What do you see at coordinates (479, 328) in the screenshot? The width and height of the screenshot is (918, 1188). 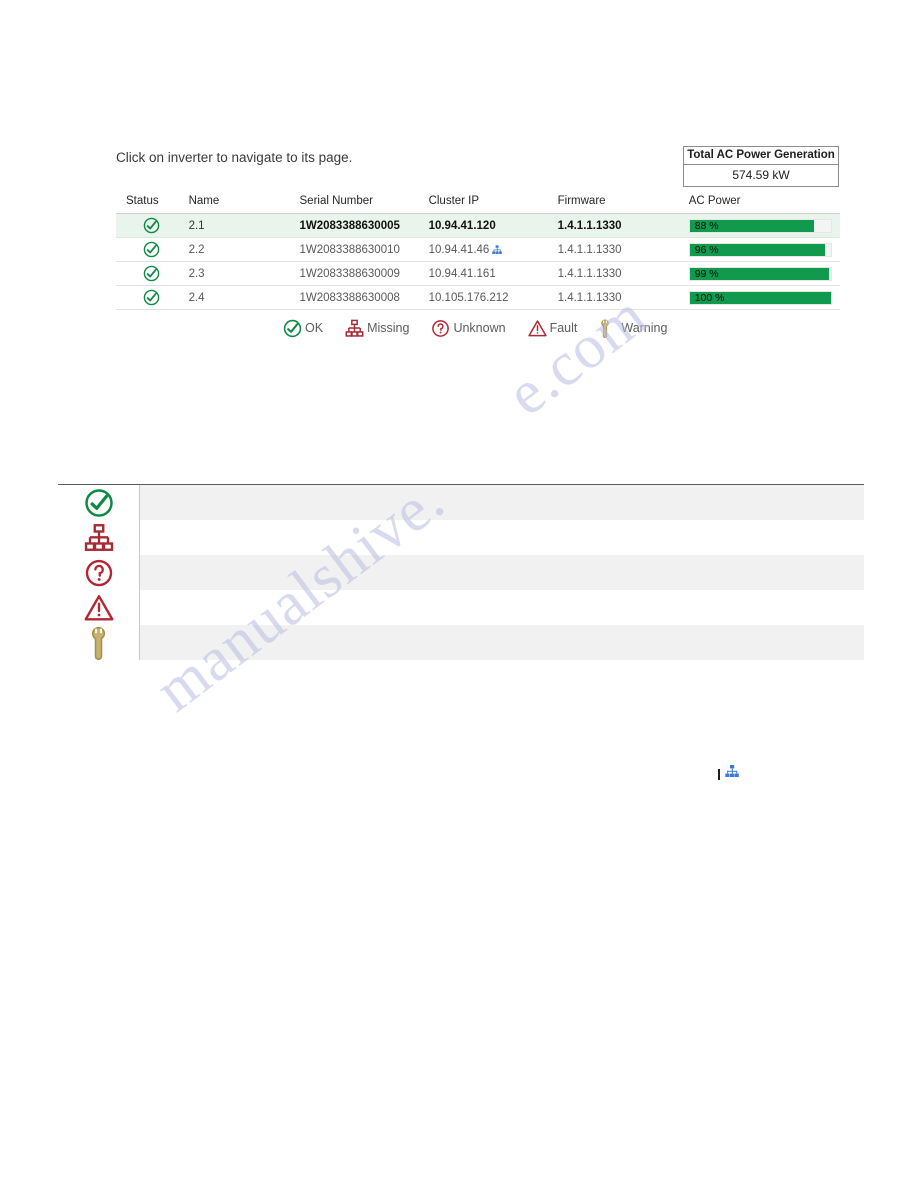 I see `legend-item-label: Unknown` at bounding box center [479, 328].